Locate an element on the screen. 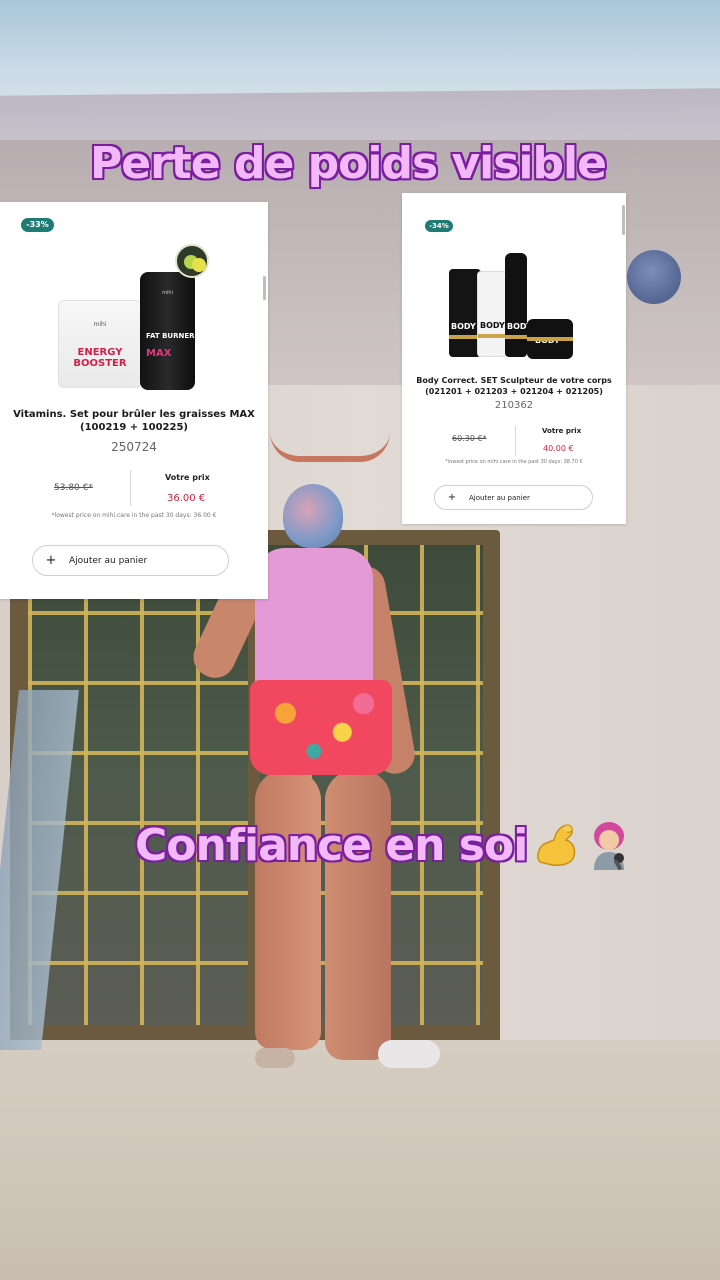 The image size is (720, 1280). floral-shorts is located at coordinates (321, 727).